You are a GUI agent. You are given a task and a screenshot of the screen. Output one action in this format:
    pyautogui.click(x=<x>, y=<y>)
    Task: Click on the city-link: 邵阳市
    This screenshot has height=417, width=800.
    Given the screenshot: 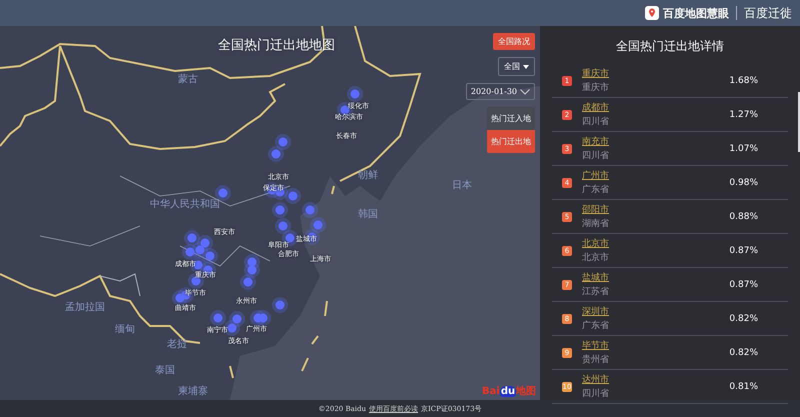 What is the action you would take?
    pyautogui.click(x=656, y=209)
    